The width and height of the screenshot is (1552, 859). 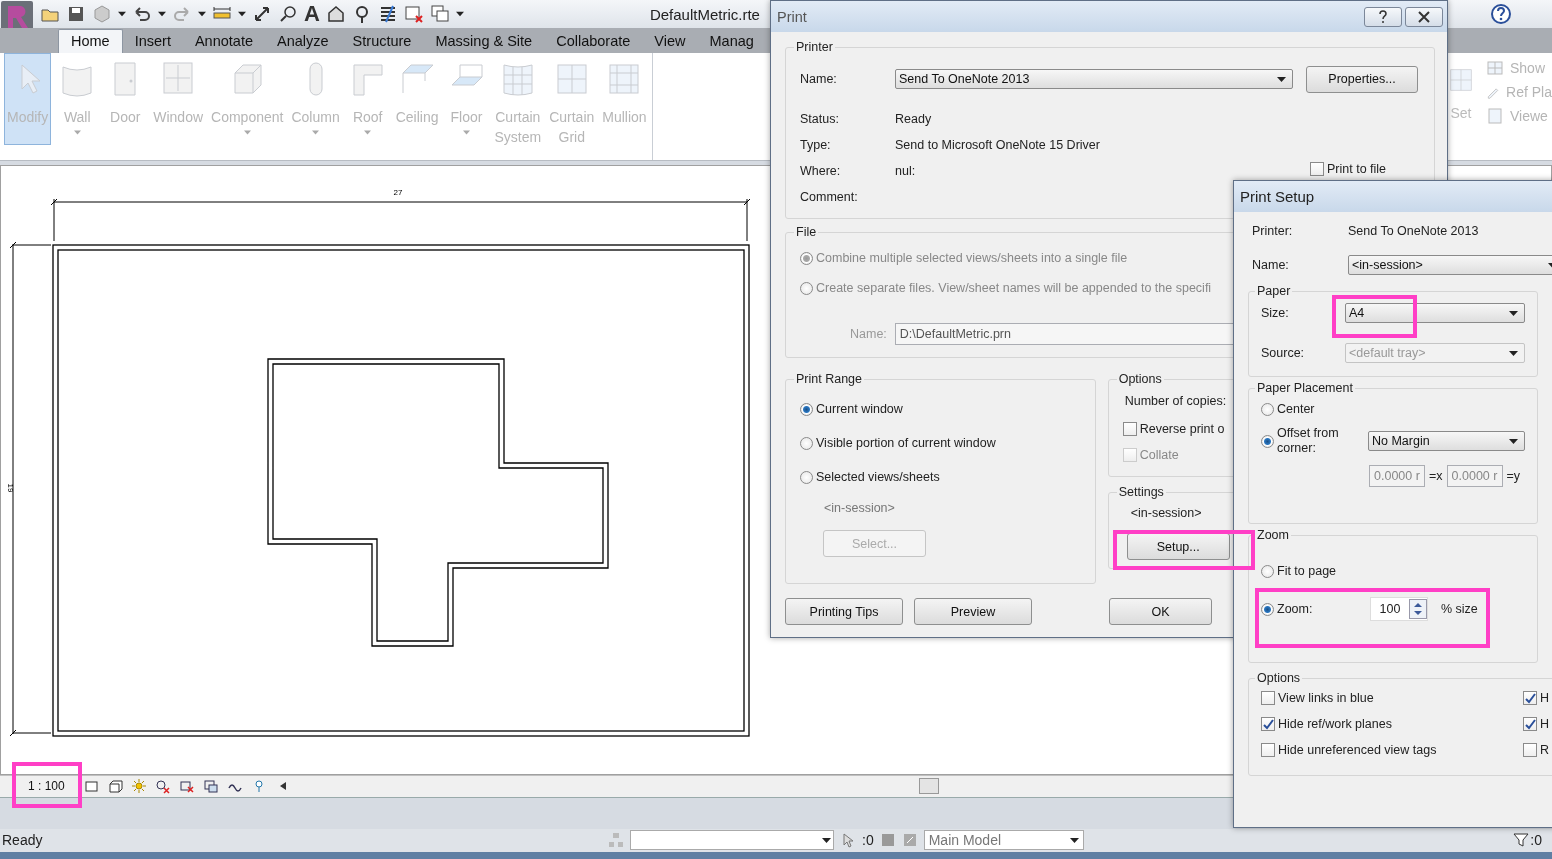 I want to click on group-heading: File, so click(x=806, y=232).